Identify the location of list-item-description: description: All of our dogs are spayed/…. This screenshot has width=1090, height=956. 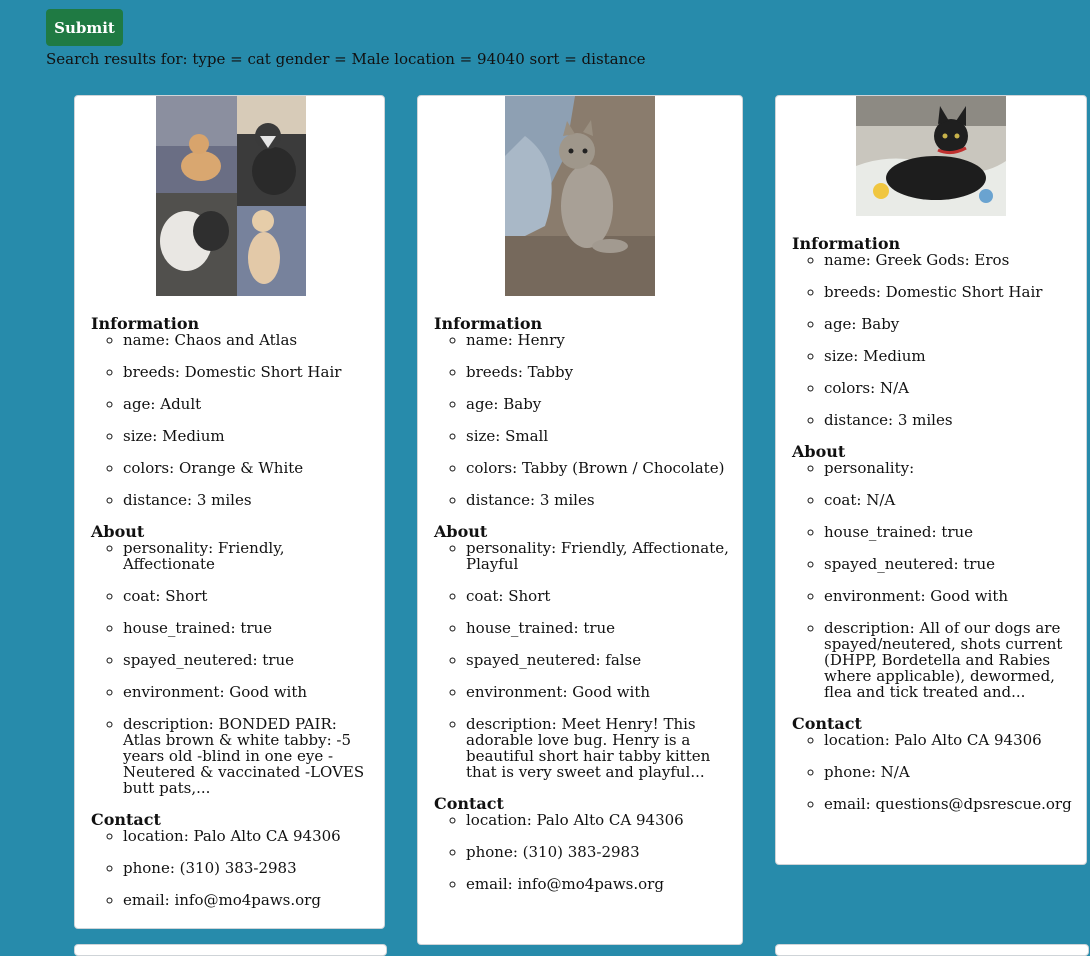
(952, 660).